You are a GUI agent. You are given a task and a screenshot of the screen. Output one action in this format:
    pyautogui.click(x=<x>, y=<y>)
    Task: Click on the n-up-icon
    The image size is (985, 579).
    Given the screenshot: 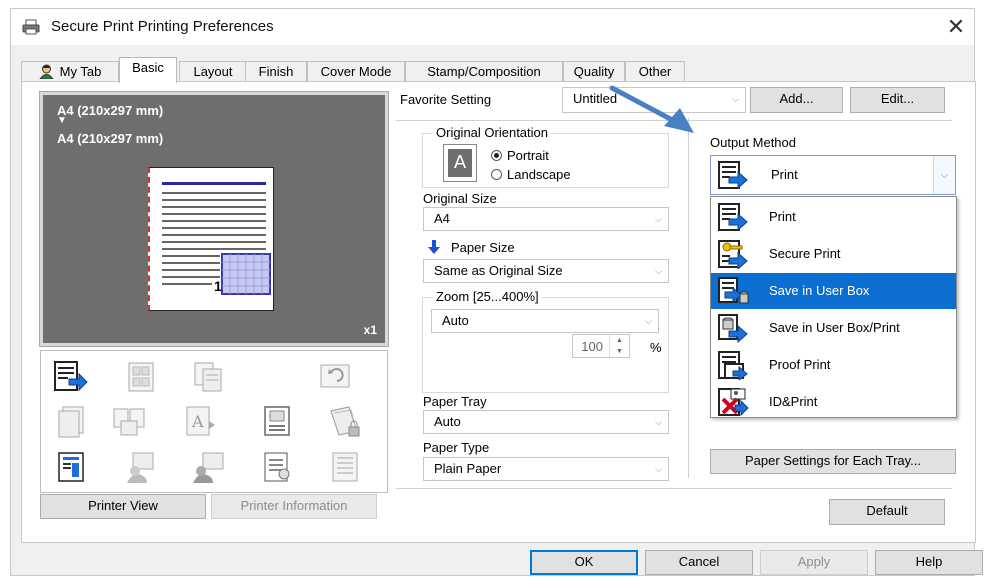 What is the action you would take?
    pyautogui.click(x=141, y=377)
    